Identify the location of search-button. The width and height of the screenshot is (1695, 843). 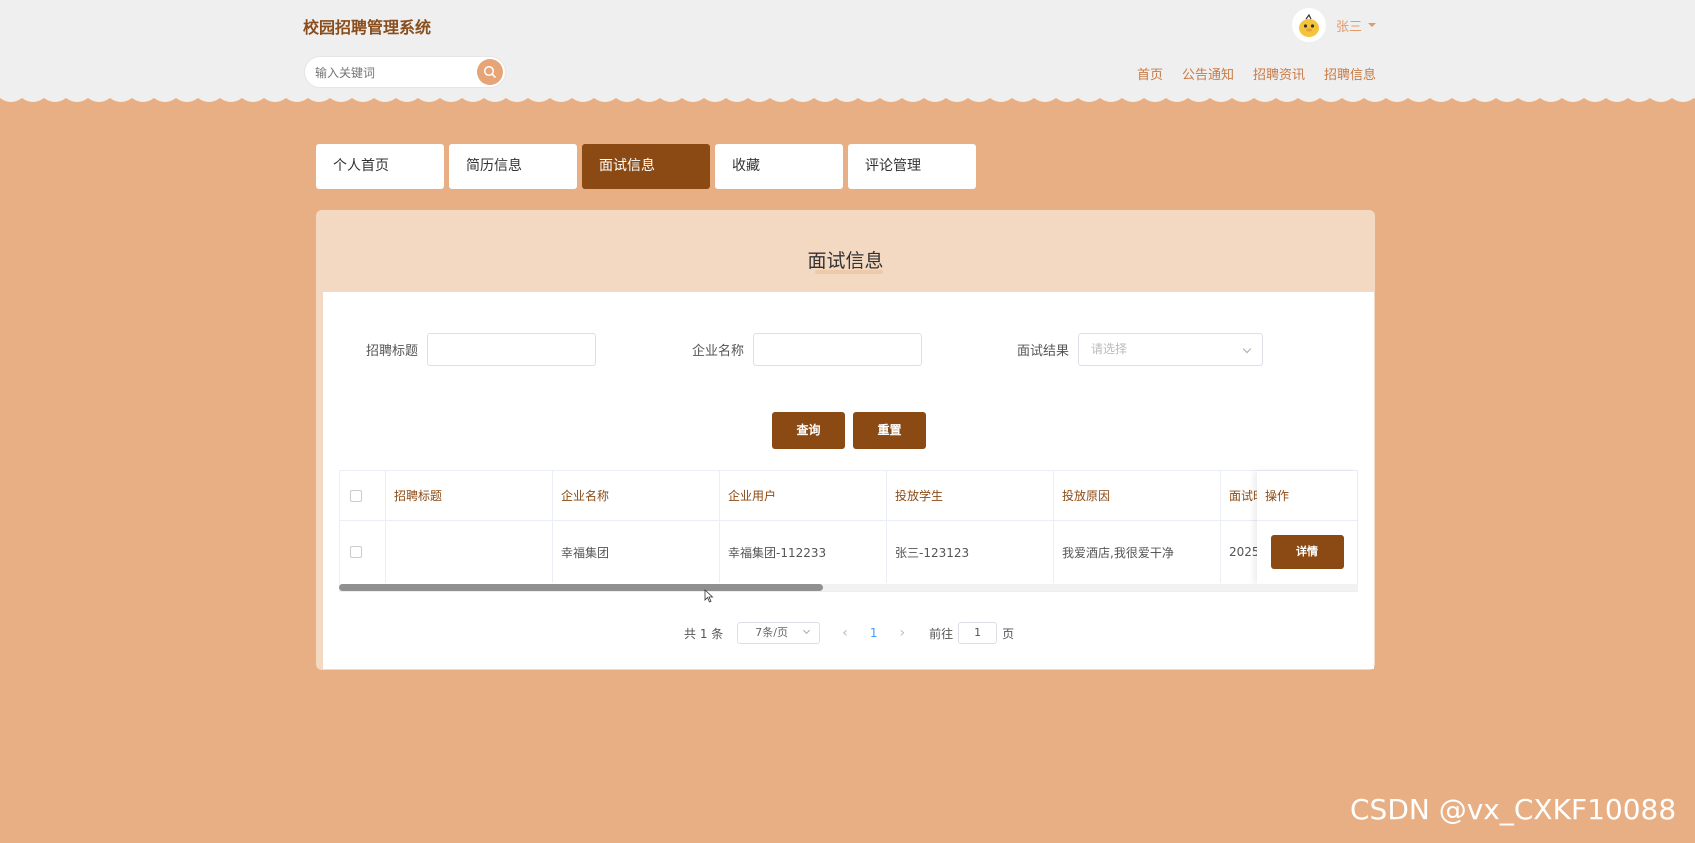
(490, 72).